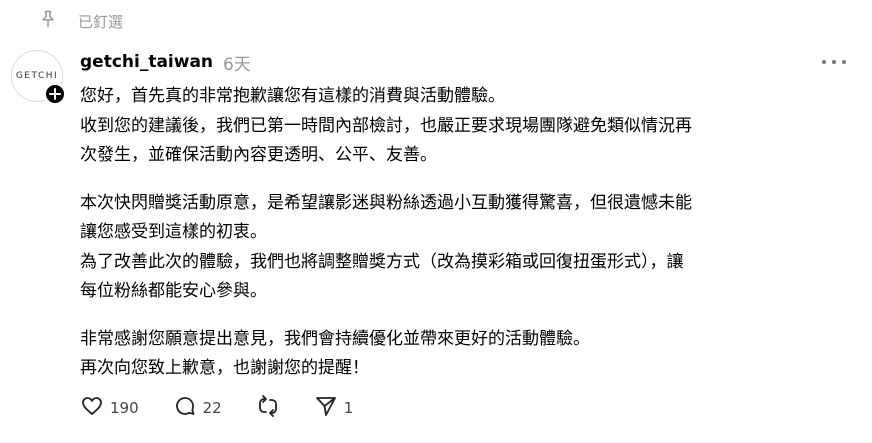  I want to click on plus-icon, so click(55, 94).